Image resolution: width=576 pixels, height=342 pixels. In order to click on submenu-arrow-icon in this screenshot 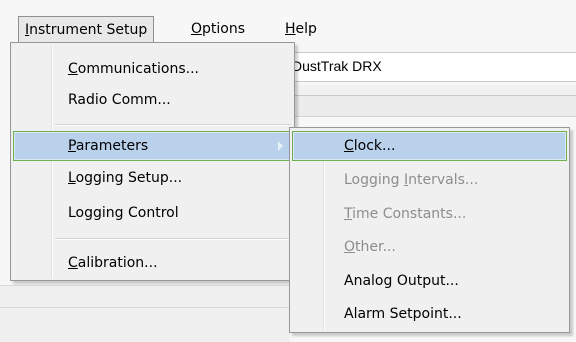, I will do `click(280, 146)`.